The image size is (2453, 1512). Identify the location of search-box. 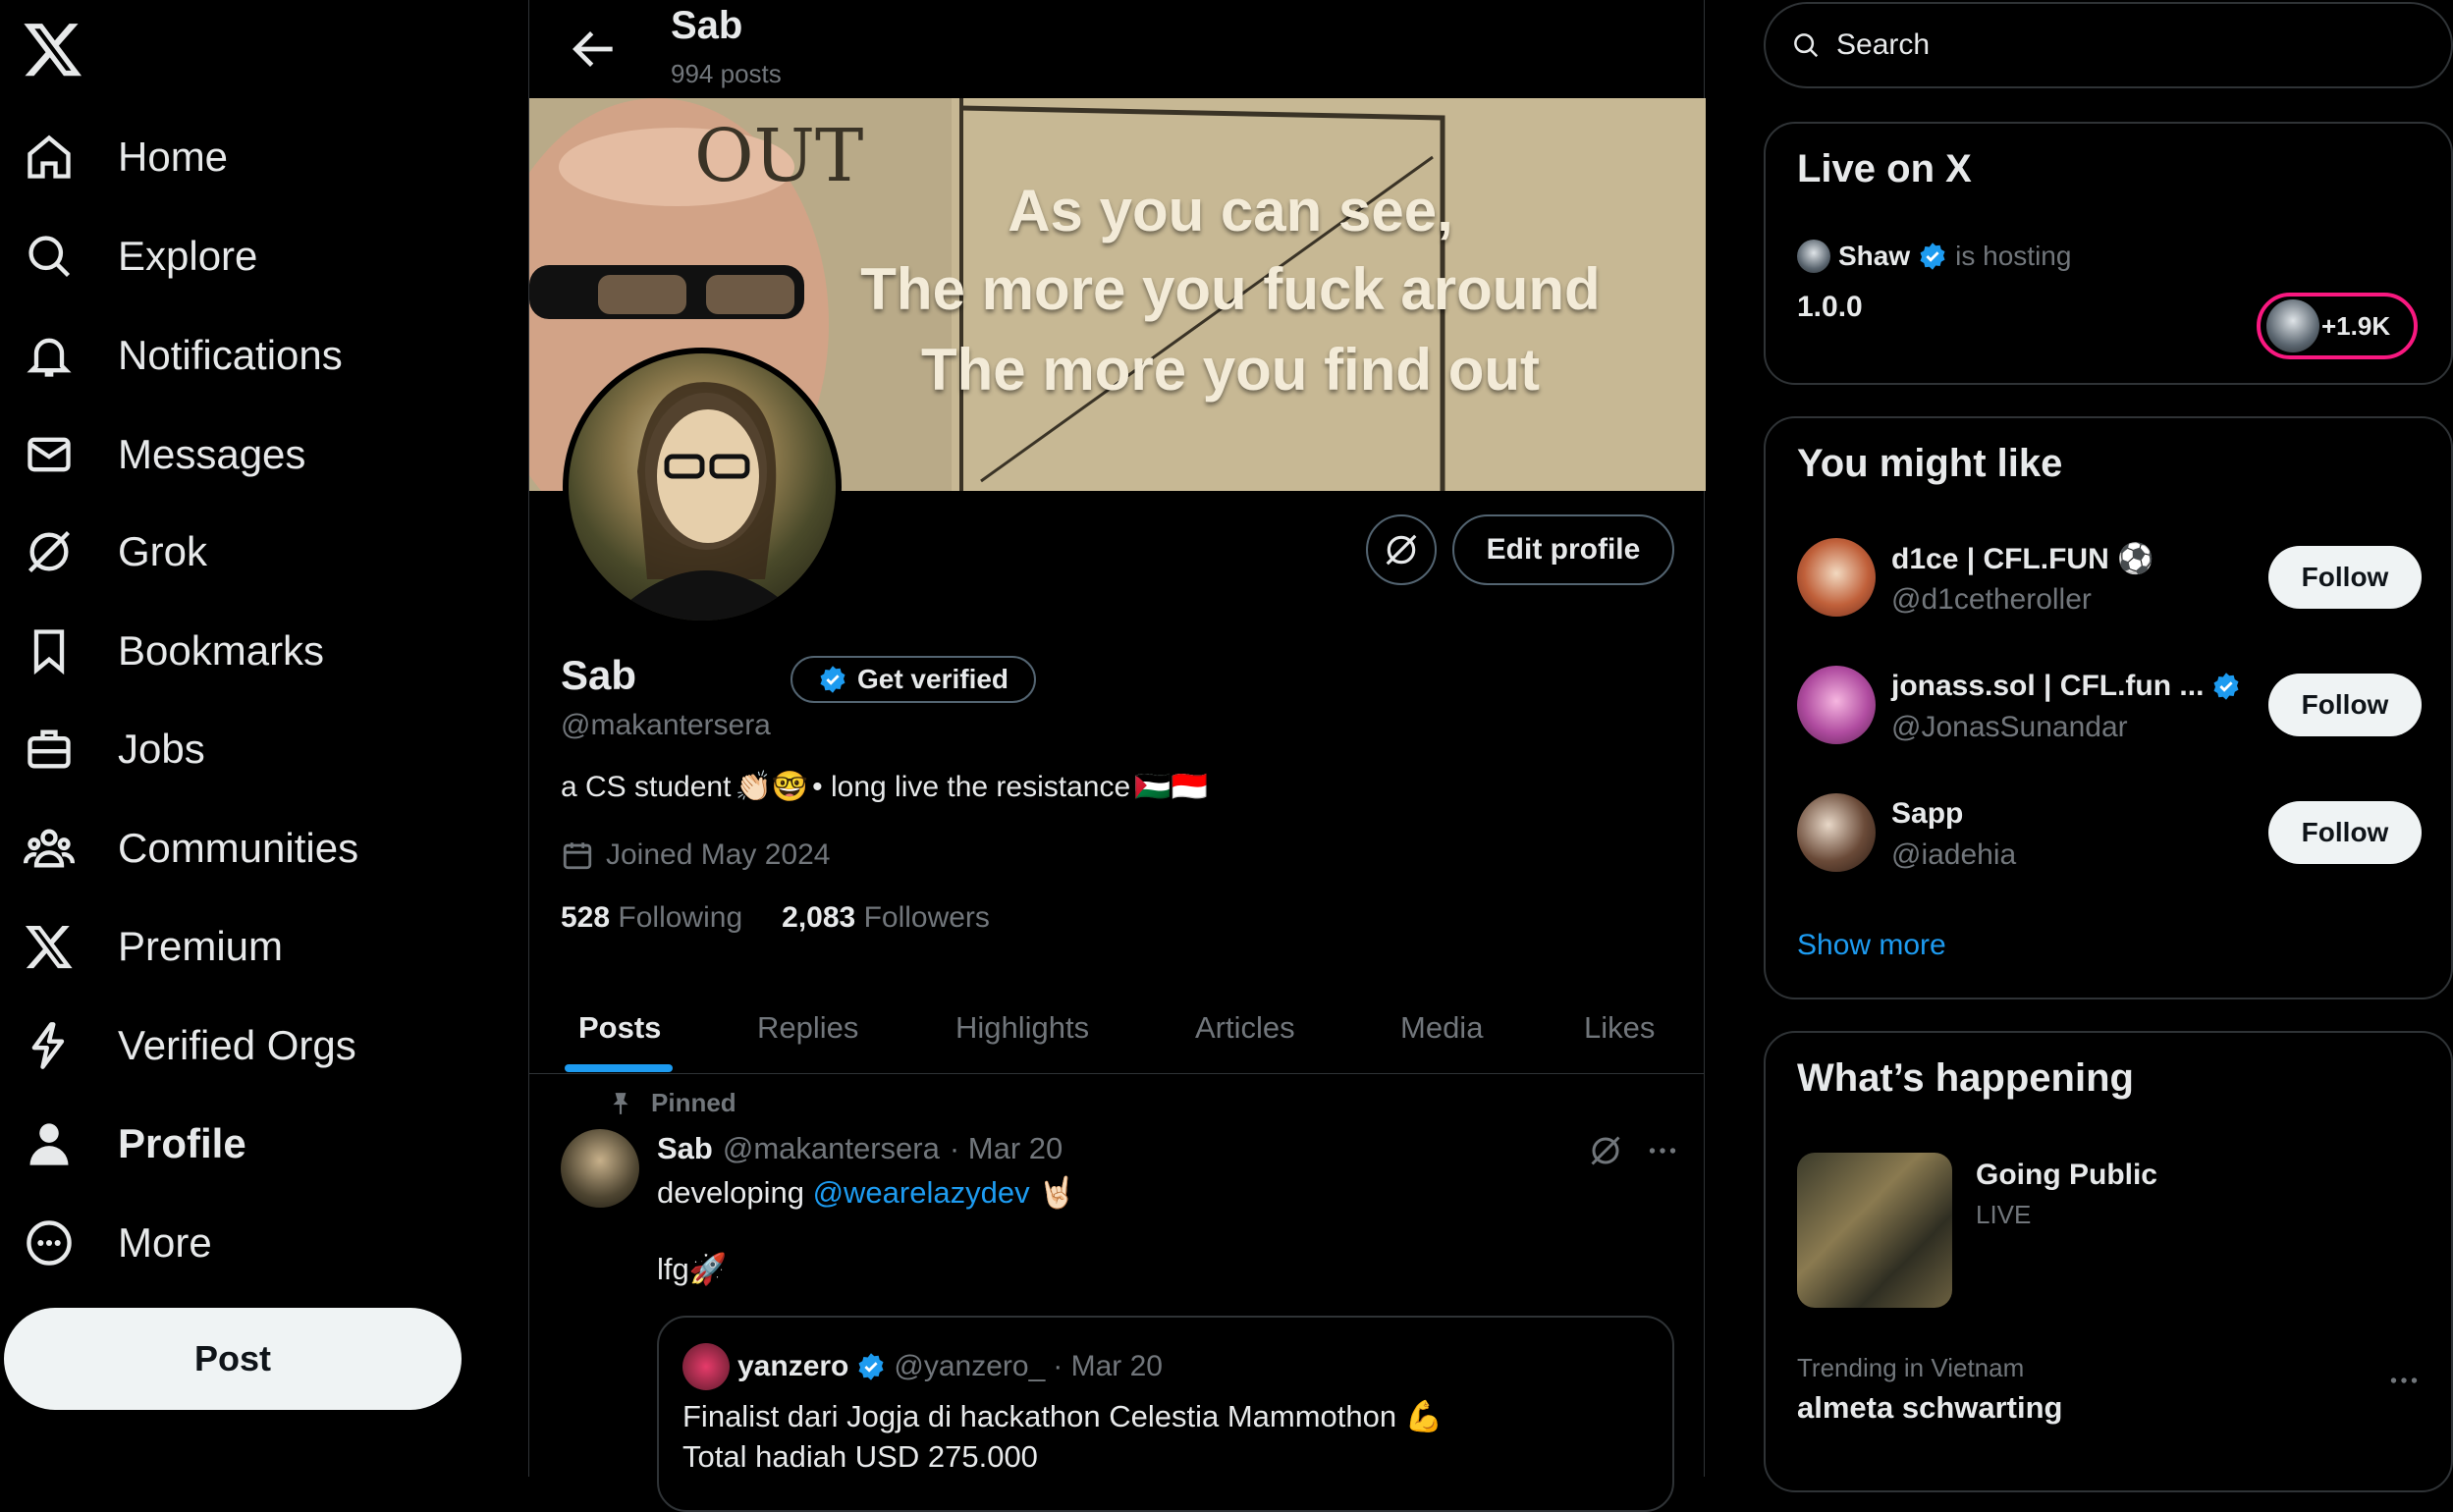
(2108, 45).